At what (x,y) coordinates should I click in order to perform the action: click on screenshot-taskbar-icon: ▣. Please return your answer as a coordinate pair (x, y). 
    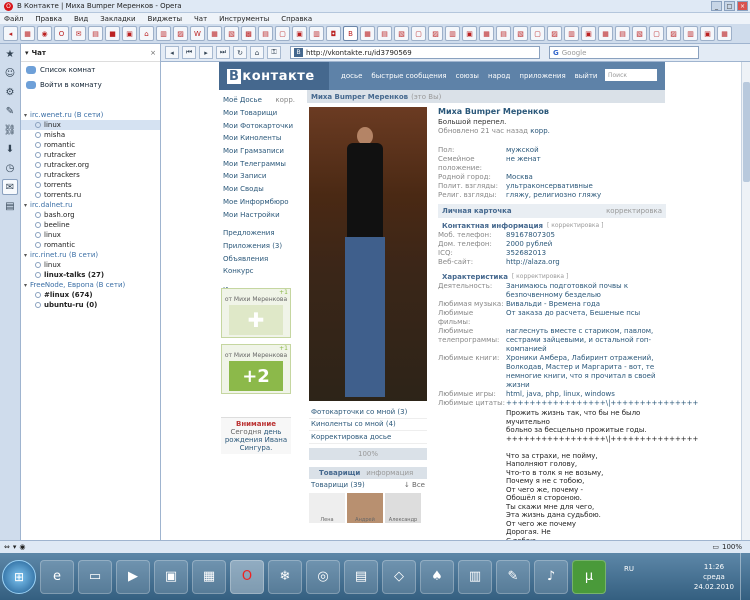
    Looking at the image, I should click on (171, 576).